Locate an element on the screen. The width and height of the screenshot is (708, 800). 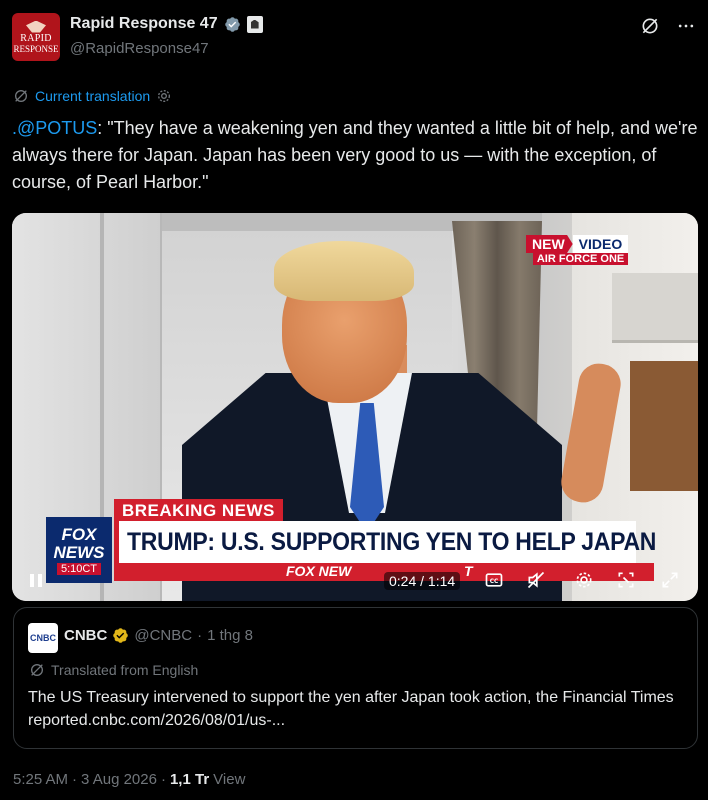
avatar-text-top: RAPID is located at coordinates (36, 38).